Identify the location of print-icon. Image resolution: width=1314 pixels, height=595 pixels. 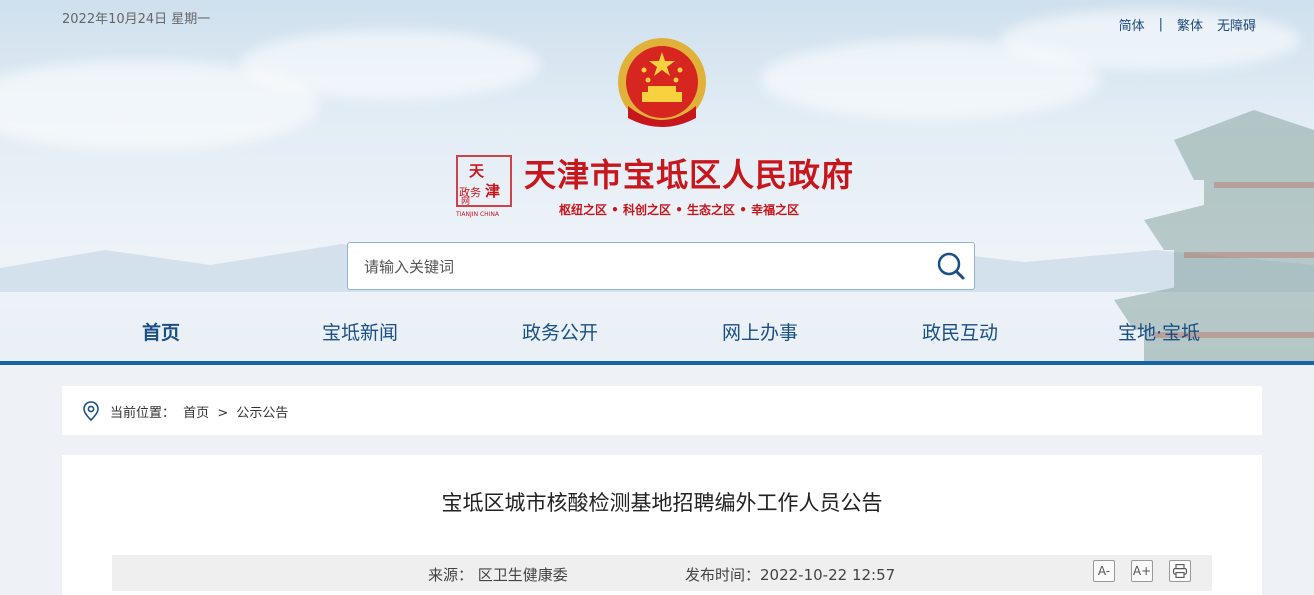
(1180, 571).